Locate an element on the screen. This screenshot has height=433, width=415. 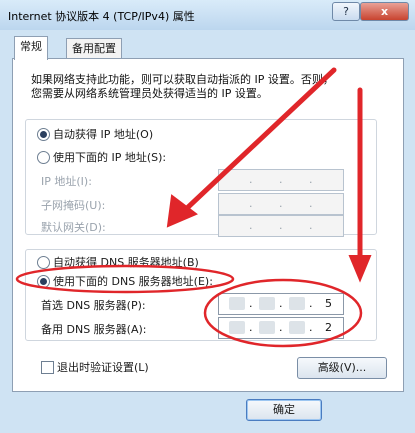
dialog-footer: 确定 is located at coordinates (207, 414).